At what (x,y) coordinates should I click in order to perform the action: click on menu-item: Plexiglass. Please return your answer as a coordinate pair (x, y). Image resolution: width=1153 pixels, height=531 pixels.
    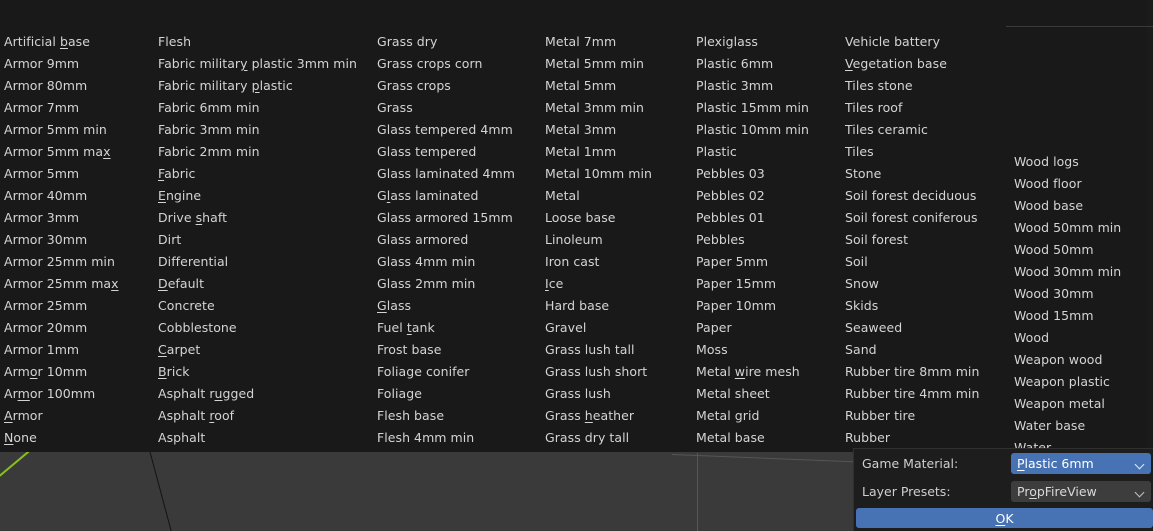
    Looking at the image, I should click on (769, 42).